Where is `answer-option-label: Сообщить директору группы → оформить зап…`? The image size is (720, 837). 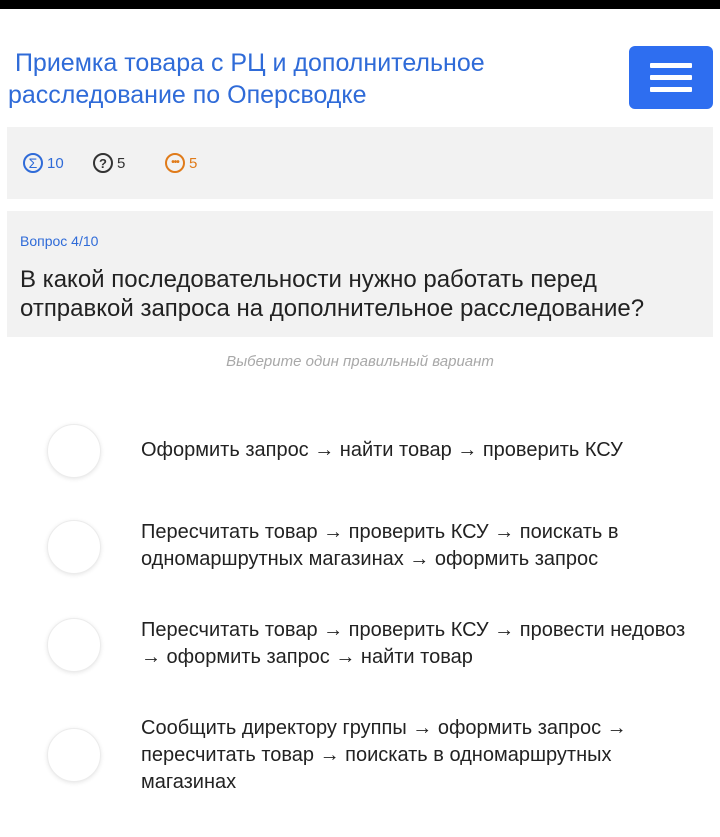
answer-option-label: Сообщить директору группы → оформить зап… is located at coordinates (384, 755).